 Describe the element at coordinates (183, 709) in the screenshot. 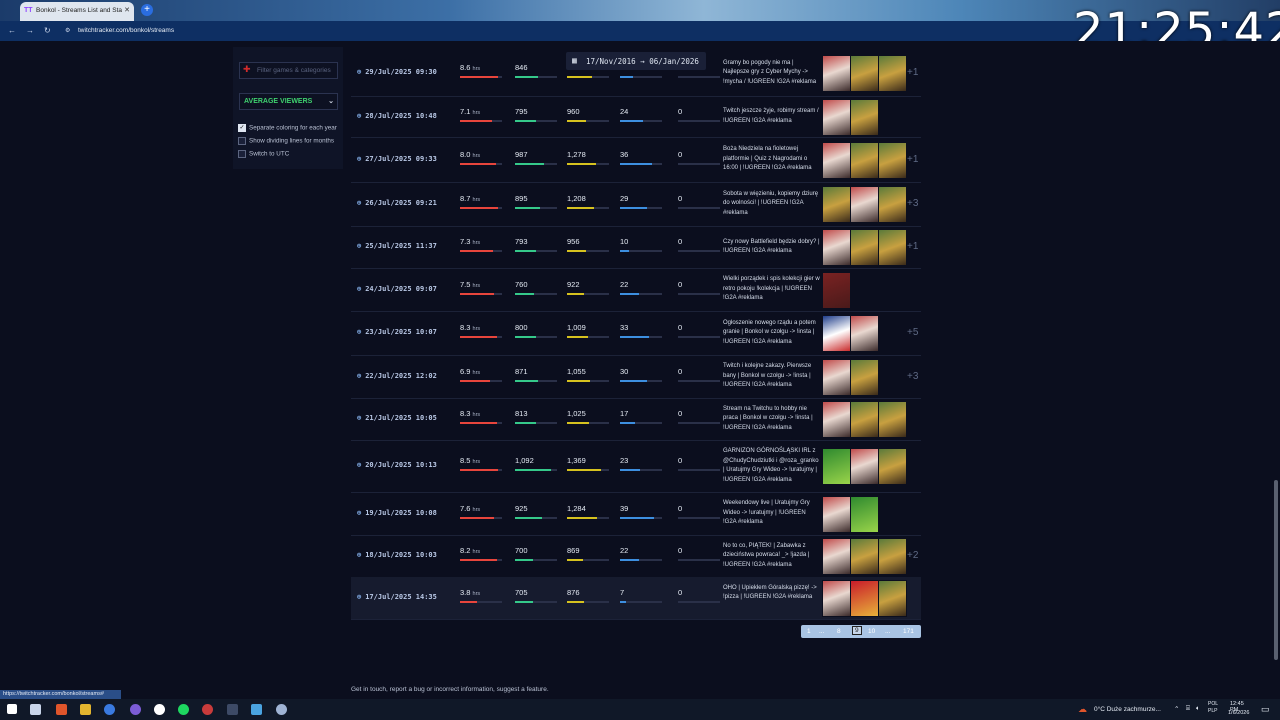

I see `spotify-icon` at that location.